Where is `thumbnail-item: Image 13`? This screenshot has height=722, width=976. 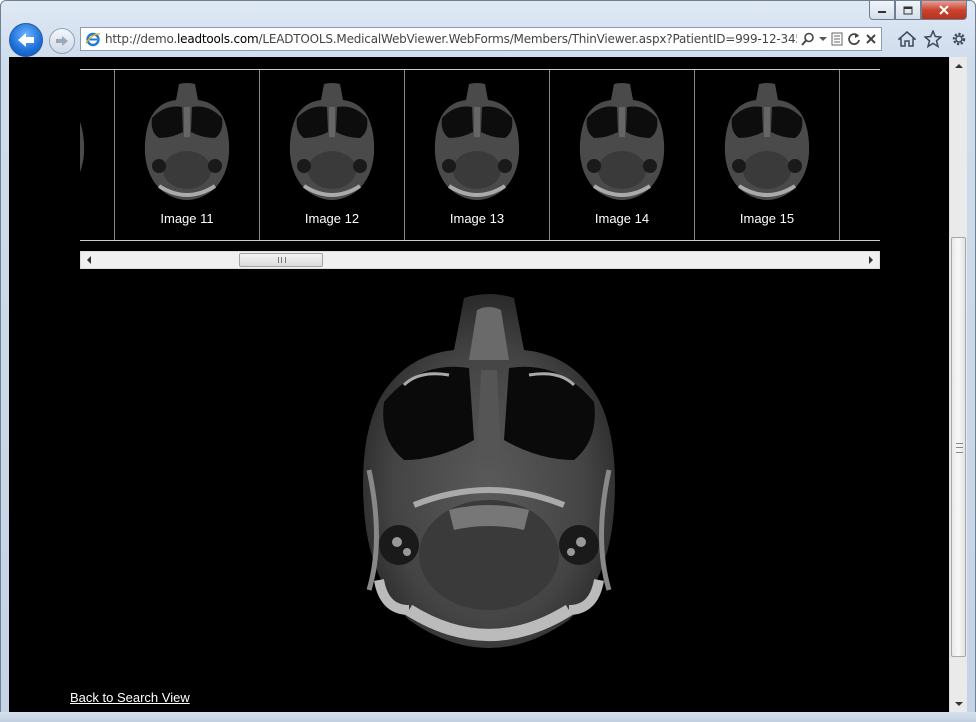 thumbnail-item: Image 13 is located at coordinates (477, 155).